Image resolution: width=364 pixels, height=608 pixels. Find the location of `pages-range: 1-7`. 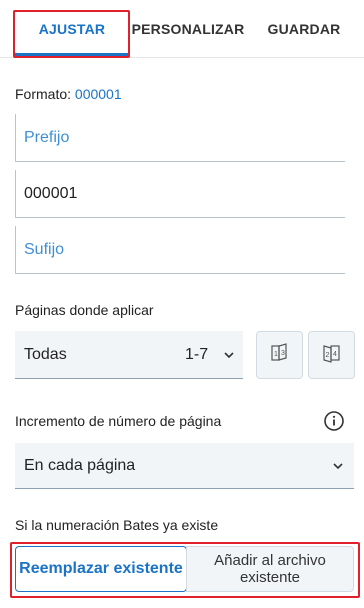

pages-range: 1-7 is located at coordinates (197, 354).